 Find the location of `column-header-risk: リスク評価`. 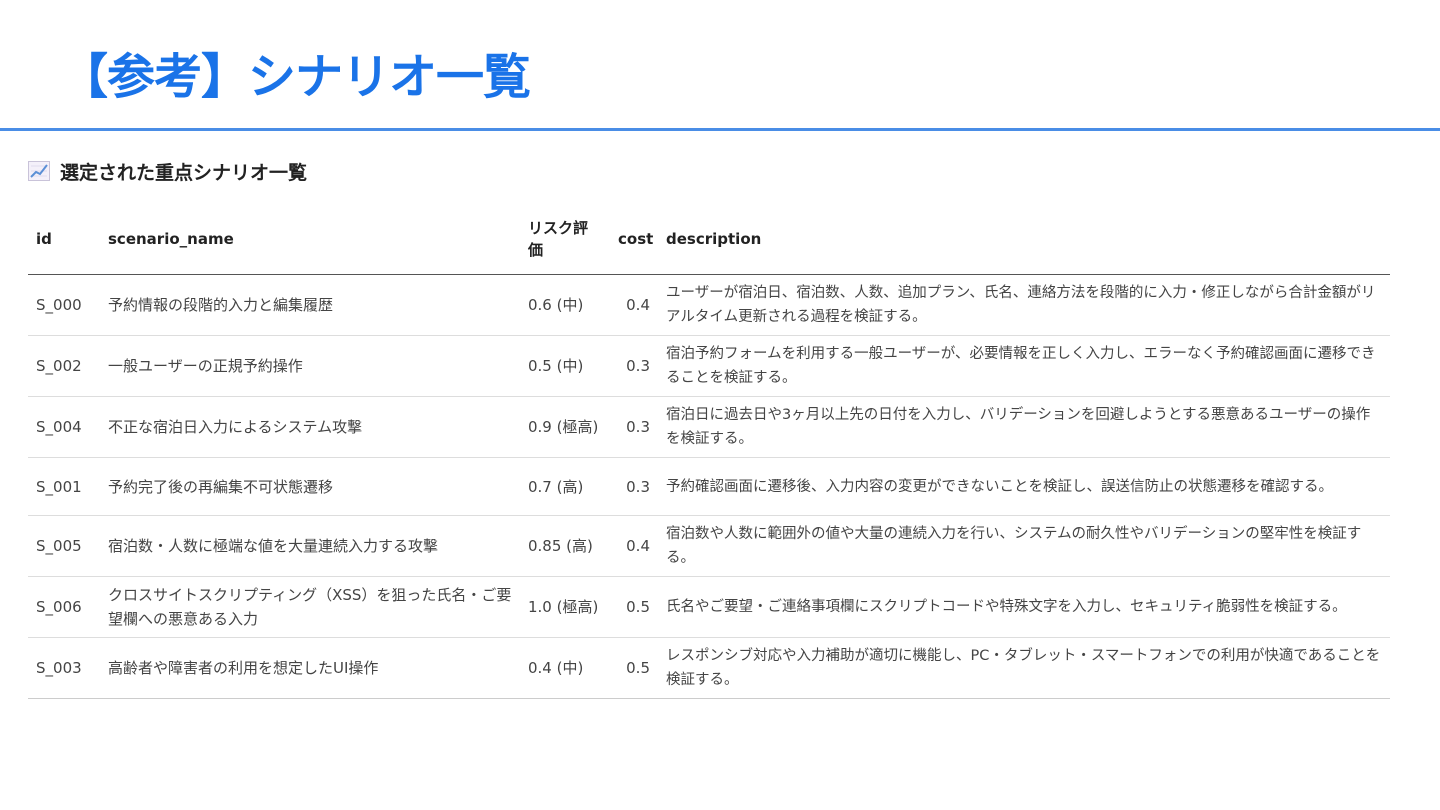

column-header-risk: リスク評価 is located at coordinates (565, 239).